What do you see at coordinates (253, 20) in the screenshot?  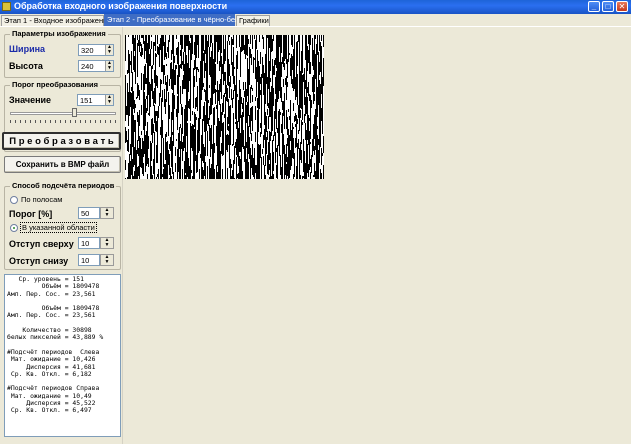 I see `tab-graphs: Графики` at bounding box center [253, 20].